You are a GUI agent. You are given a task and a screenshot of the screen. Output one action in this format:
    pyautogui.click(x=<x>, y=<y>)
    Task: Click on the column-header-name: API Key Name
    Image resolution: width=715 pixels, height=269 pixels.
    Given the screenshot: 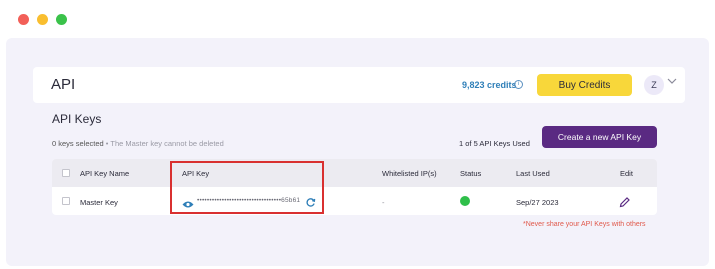 What is the action you would take?
    pyautogui.click(x=104, y=173)
    